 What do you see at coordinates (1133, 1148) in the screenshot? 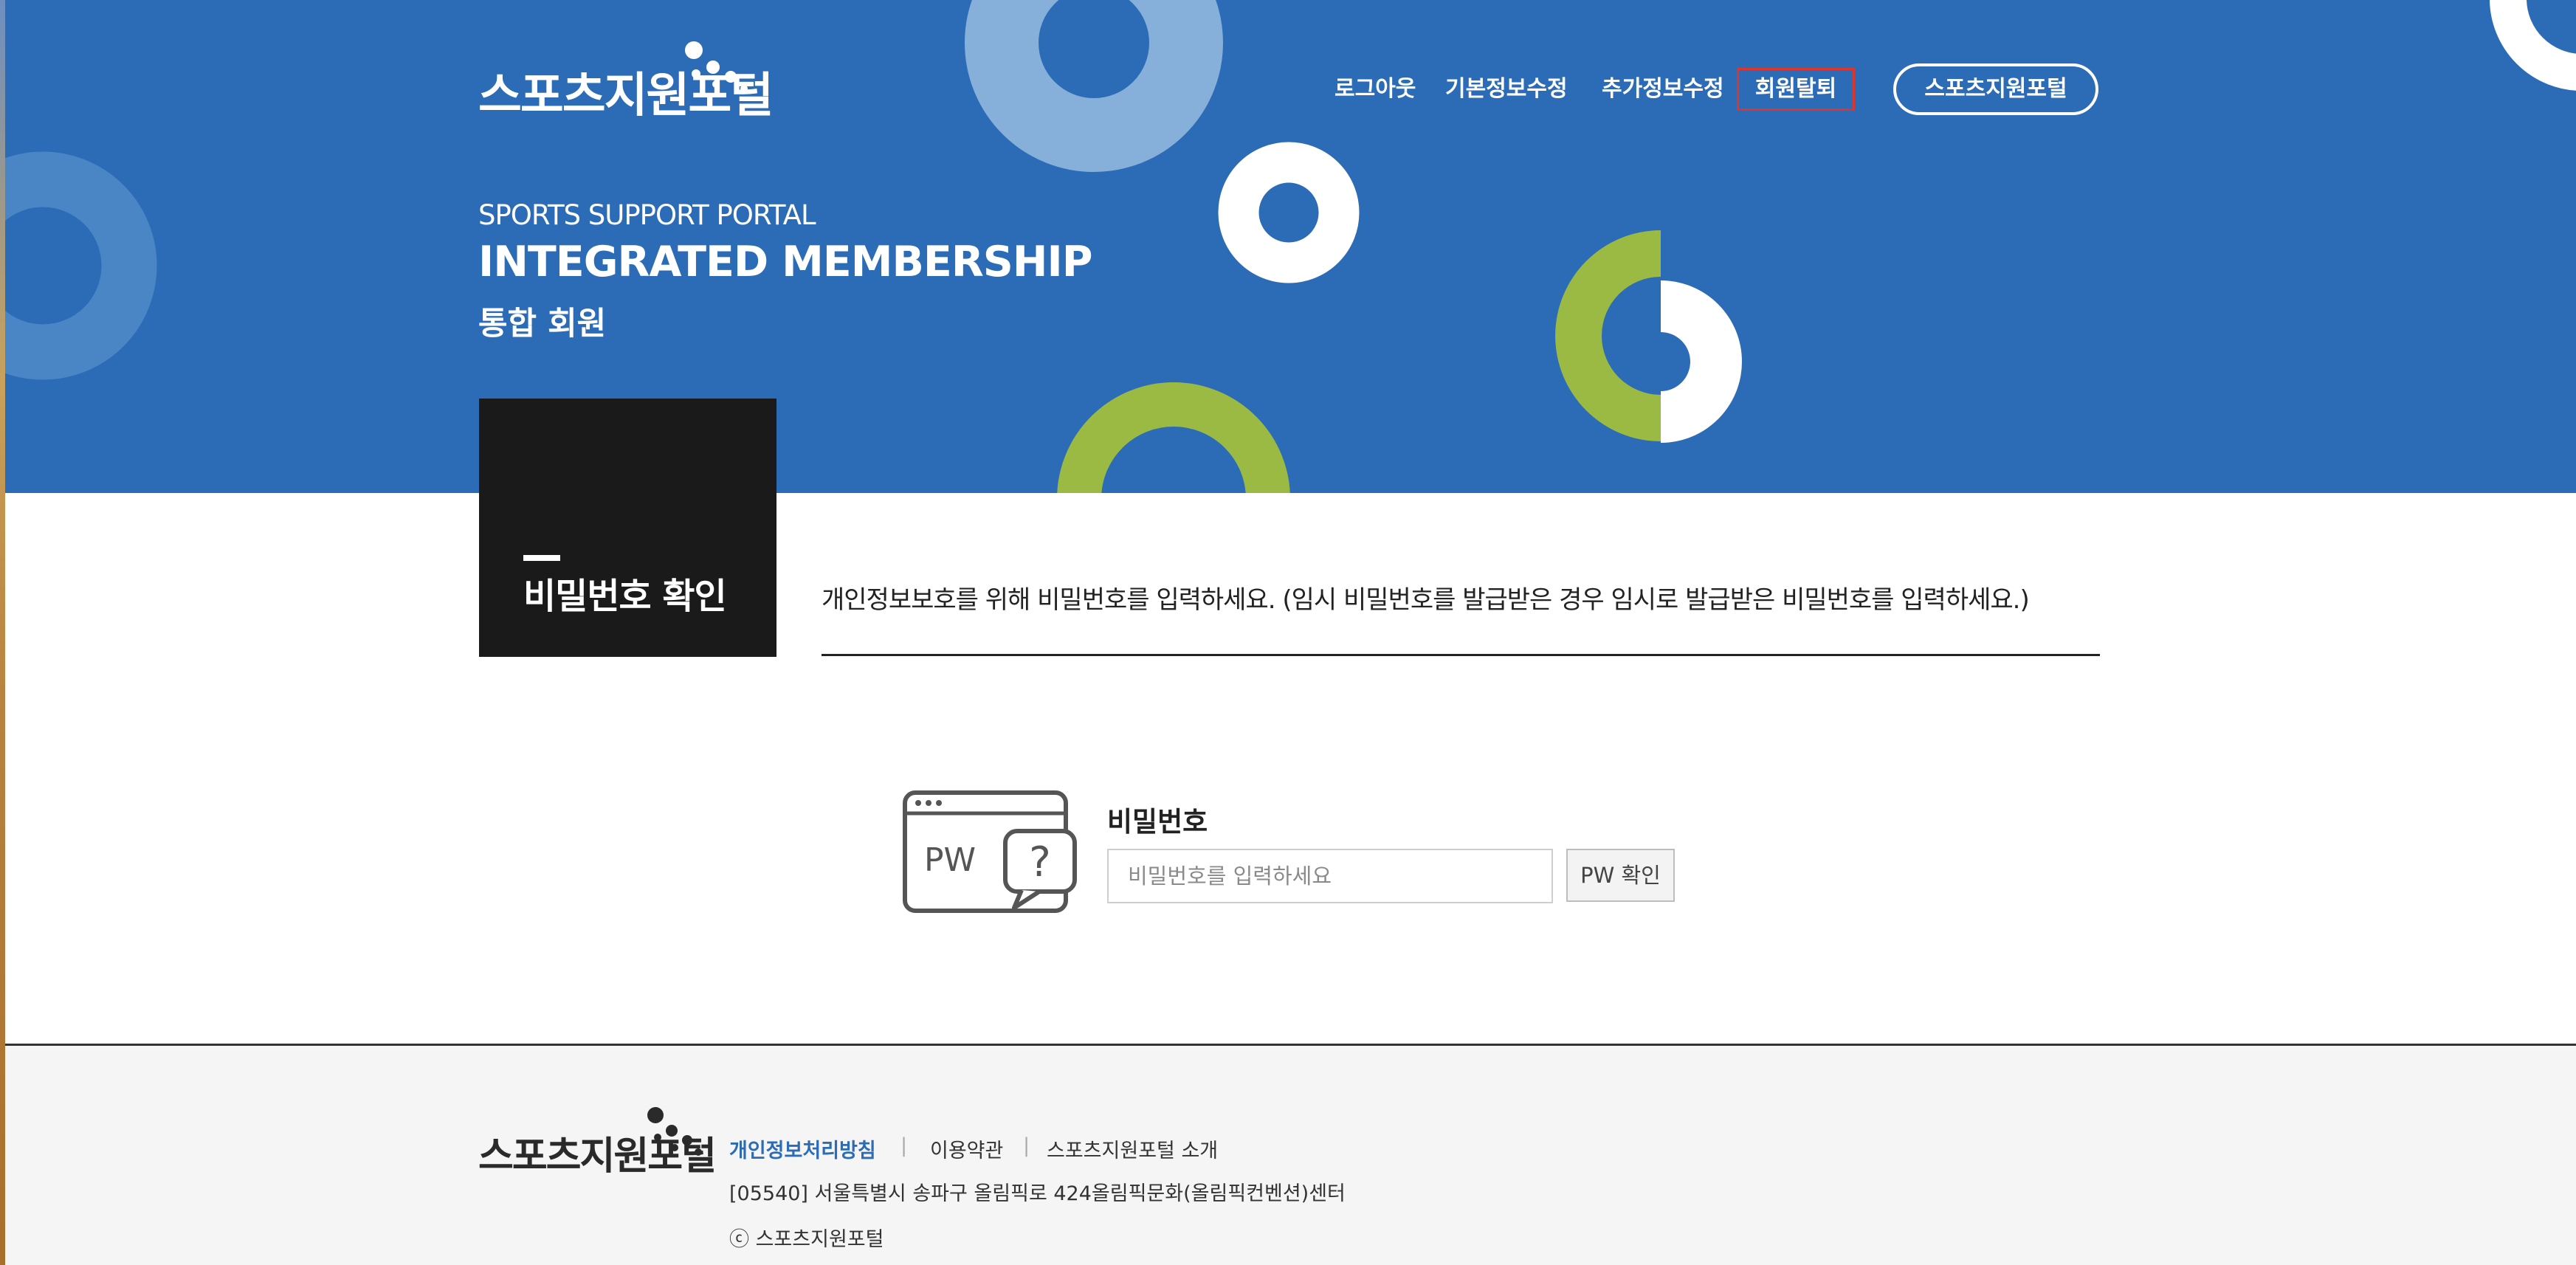
I see `footer-link-about: 스포츠지원포털 소개` at bounding box center [1133, 1148].